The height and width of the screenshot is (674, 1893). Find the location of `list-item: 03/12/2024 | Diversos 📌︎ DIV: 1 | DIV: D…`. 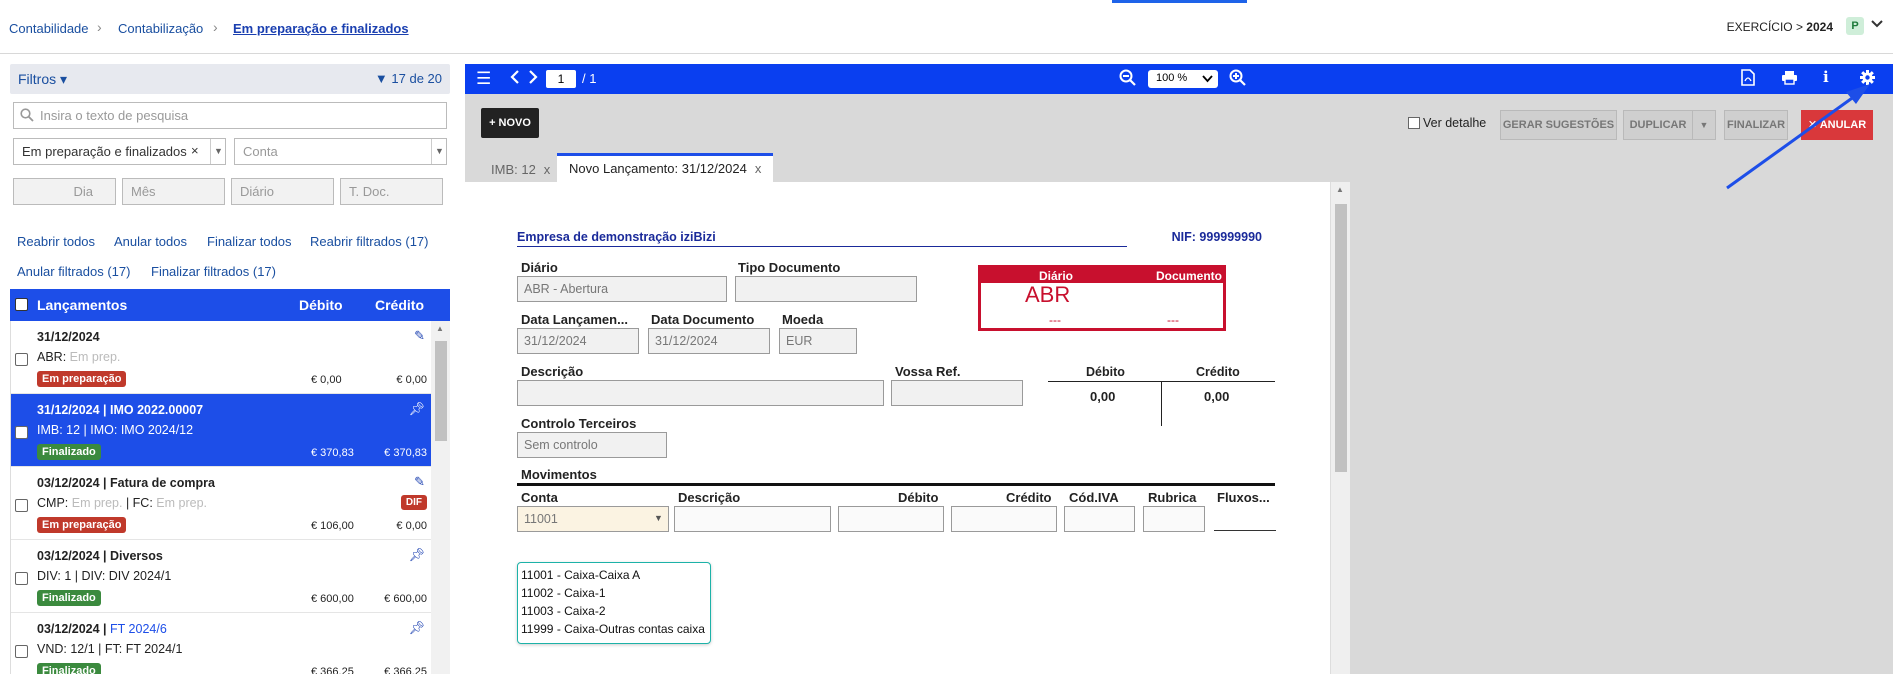

list-item: 03/12/2024 | Diversos 📌︎ DIV: 1 | DIV: D… is located at coordinates (221, 576).